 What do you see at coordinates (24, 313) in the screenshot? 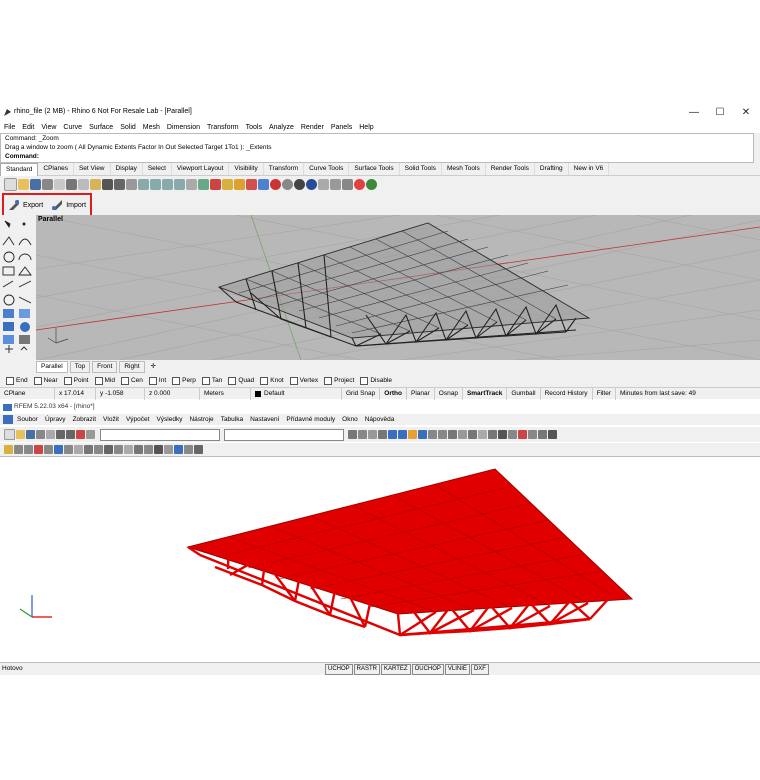
I see `extrude-icon` at bounding box center [24, 313].